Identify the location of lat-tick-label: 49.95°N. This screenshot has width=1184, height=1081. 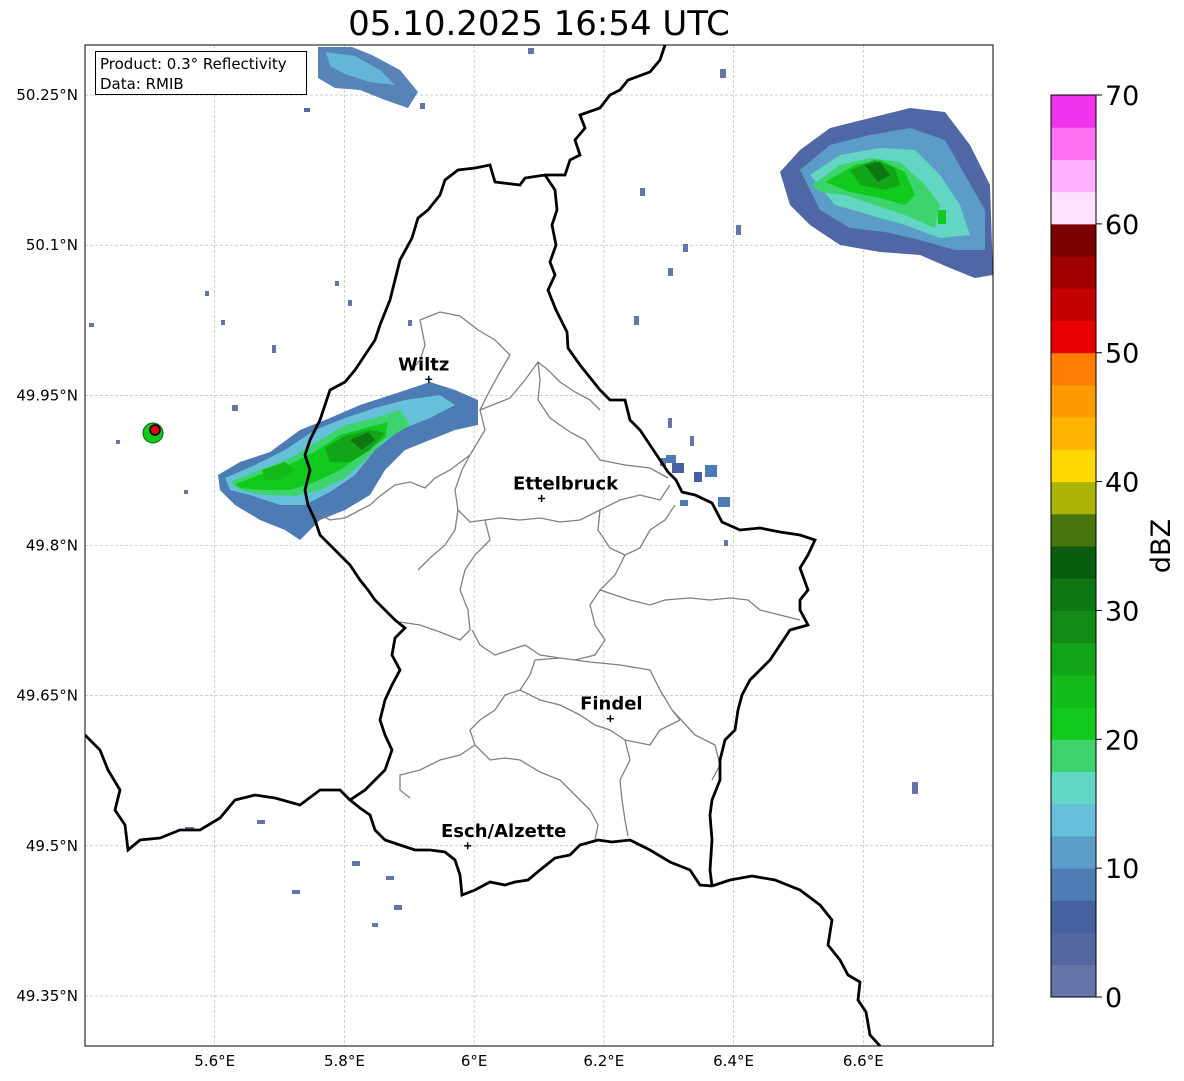
(47, 395).